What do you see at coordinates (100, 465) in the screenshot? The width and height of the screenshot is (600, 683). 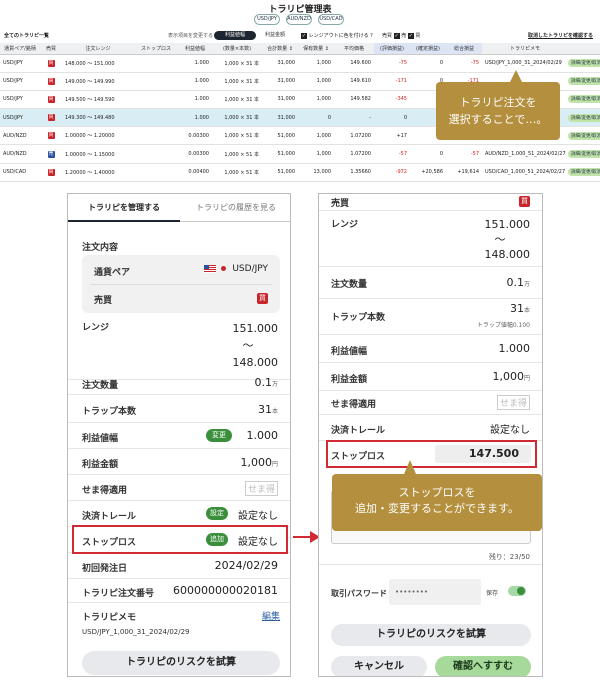 I see `amount-label: 利益金額` at bounding box center [100, 465].